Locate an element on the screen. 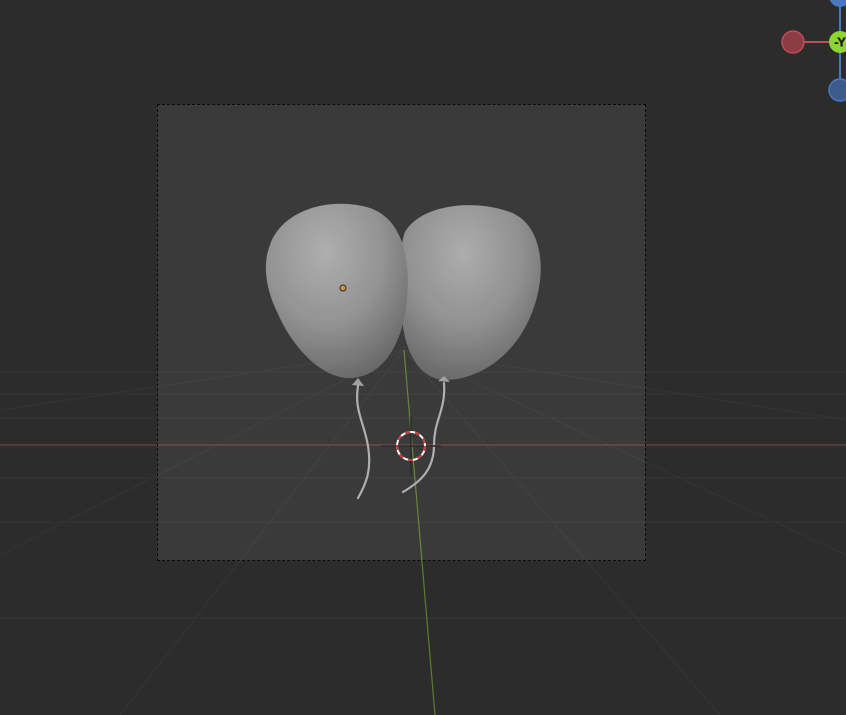 This screenshot has height=715, width=846. 3d-cursor-icon is located at coordinates (411, 446).